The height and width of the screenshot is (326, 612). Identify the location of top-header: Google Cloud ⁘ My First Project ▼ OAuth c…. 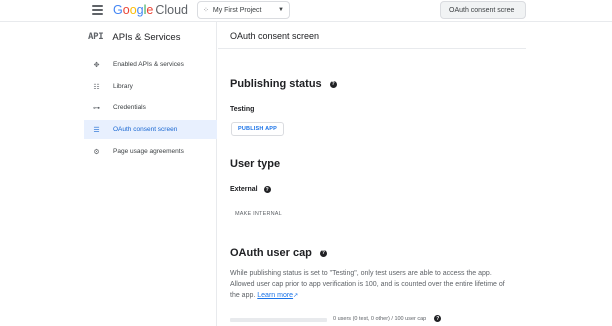
(306, 11).